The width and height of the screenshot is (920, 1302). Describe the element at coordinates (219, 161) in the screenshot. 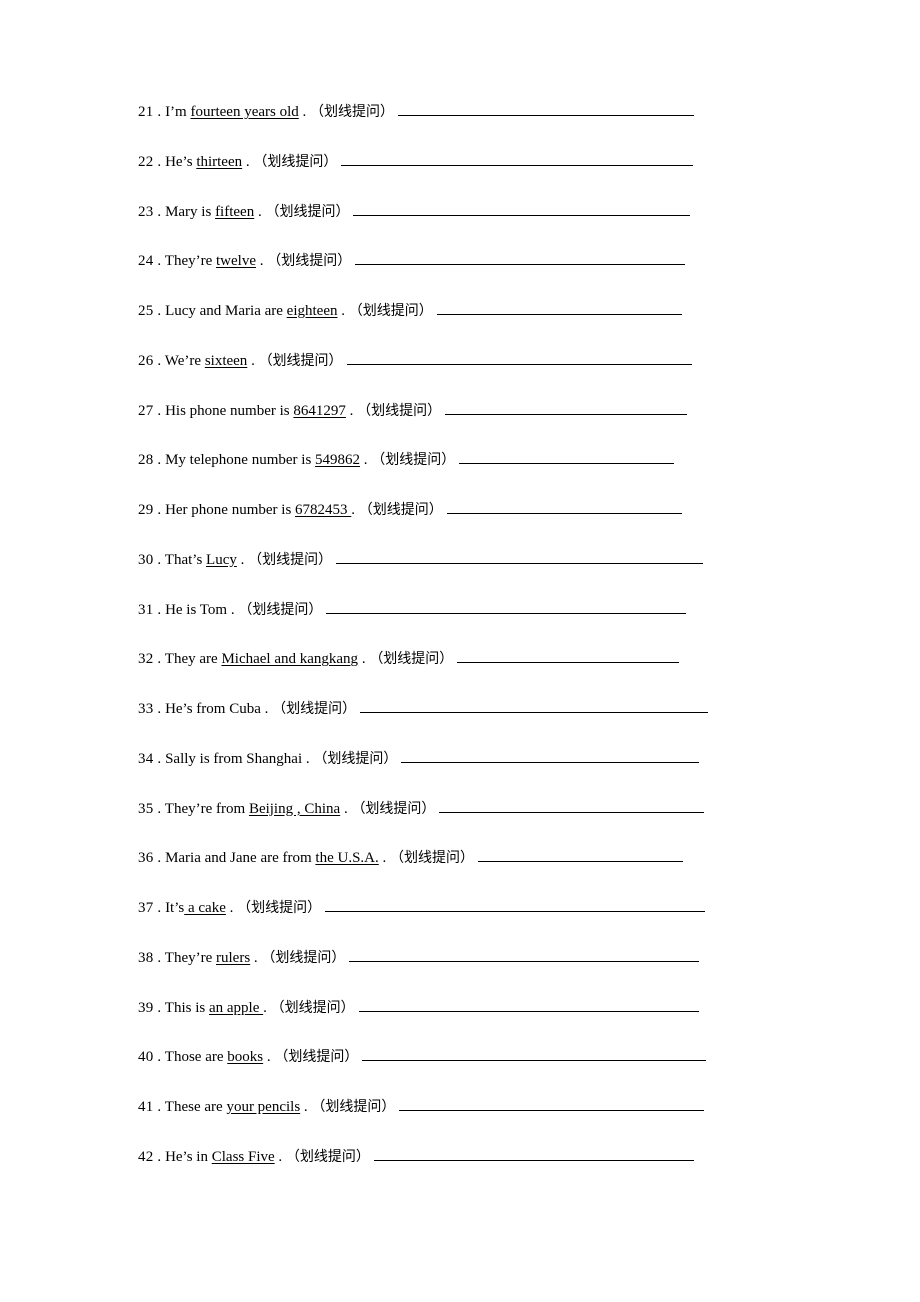

I see `underlined-phrase: thirteen` at that location.